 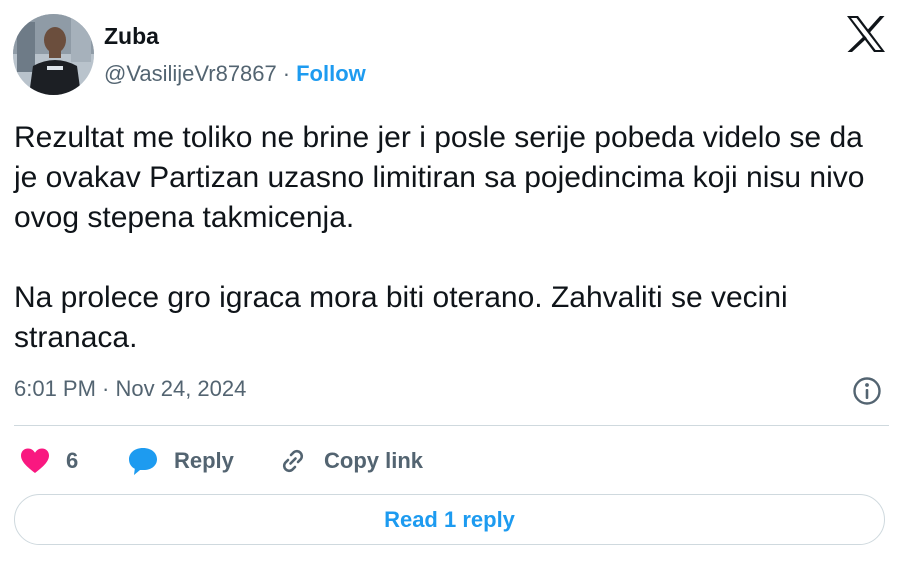 What do you see at coordinates (35, 461) in the screenshot?
I see `heart-icon` at bounding box center [35, 461].